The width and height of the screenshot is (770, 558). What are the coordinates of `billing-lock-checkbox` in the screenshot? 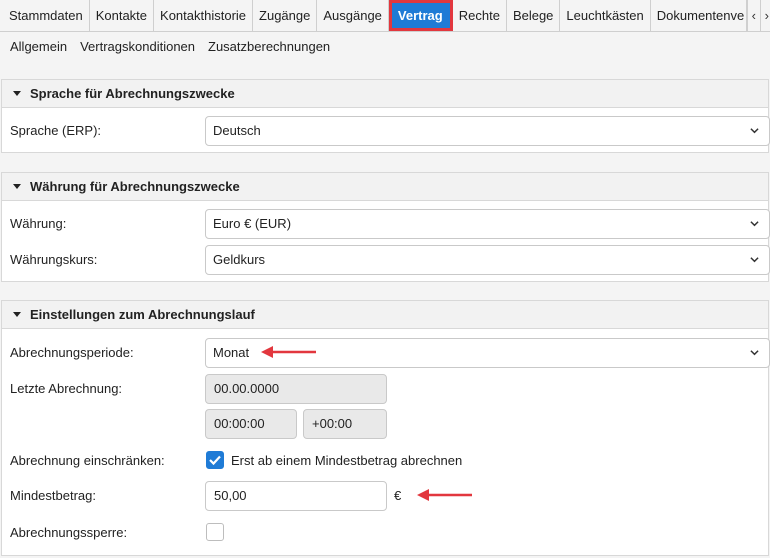 It's located at (215, 532).